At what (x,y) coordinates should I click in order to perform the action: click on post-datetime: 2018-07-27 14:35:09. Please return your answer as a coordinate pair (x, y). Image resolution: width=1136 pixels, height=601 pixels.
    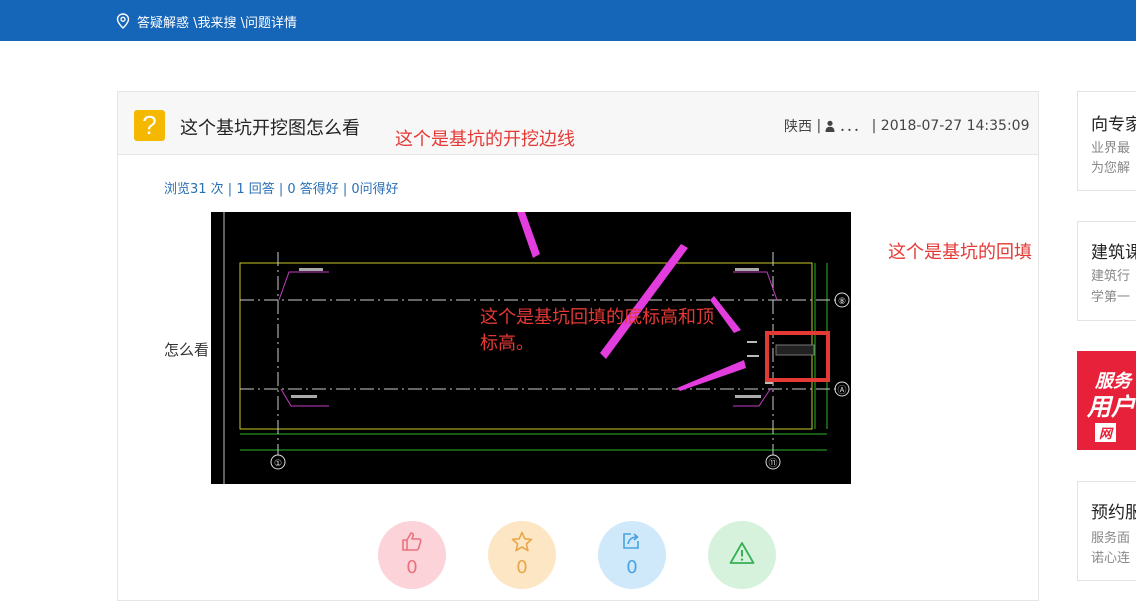
    Looking at the image, I should click on (955, 126).